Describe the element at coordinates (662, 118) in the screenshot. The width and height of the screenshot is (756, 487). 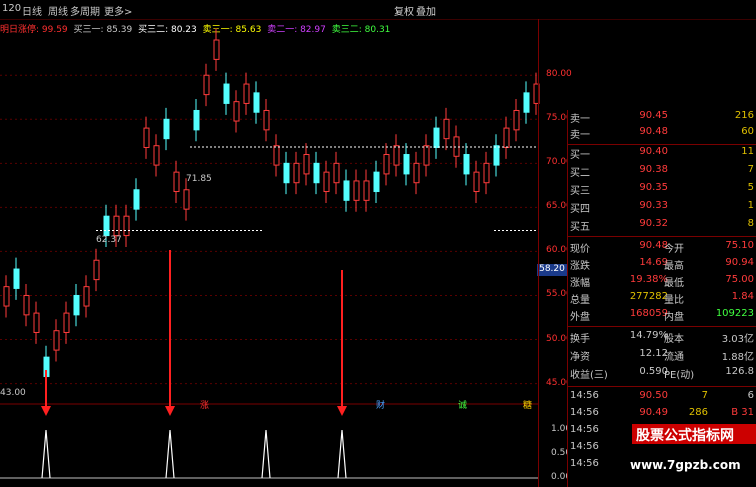
I see `sell-row: 卖一 90.45 216` at that location.